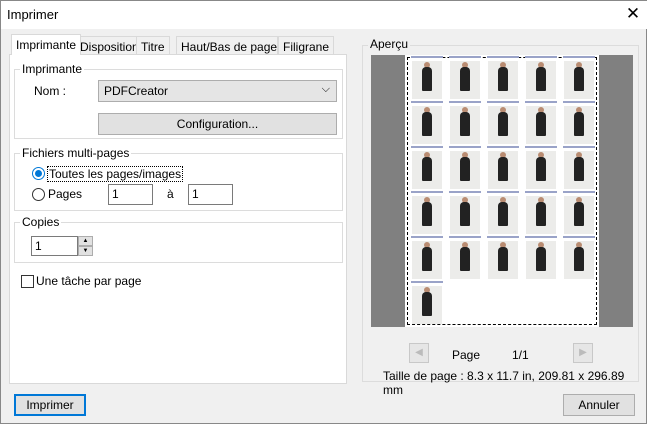 The image size is (647, 424). What do you see at coordinates (115, 174) in the screenshot?
I see `all-pages-label: Toutes les pages/images` at bounding box center [115, 174].